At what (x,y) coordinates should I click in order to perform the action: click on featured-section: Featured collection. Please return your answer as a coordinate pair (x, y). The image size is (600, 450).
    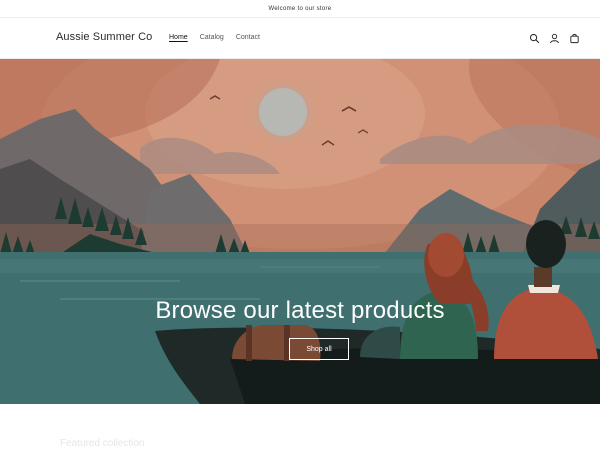
    Looking at the image, I should click on (300, 427).